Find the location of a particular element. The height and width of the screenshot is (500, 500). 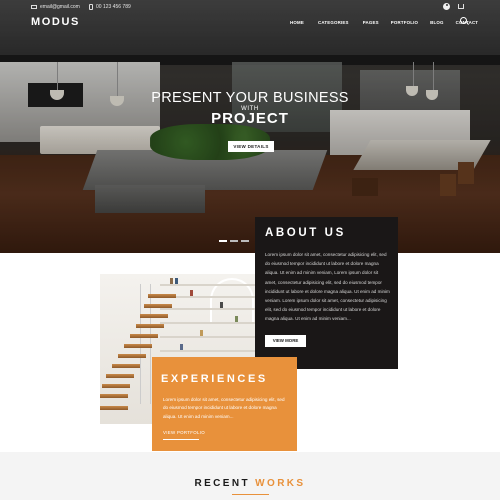

email-text: email@gmail.com is located at coordinates (60, 7).